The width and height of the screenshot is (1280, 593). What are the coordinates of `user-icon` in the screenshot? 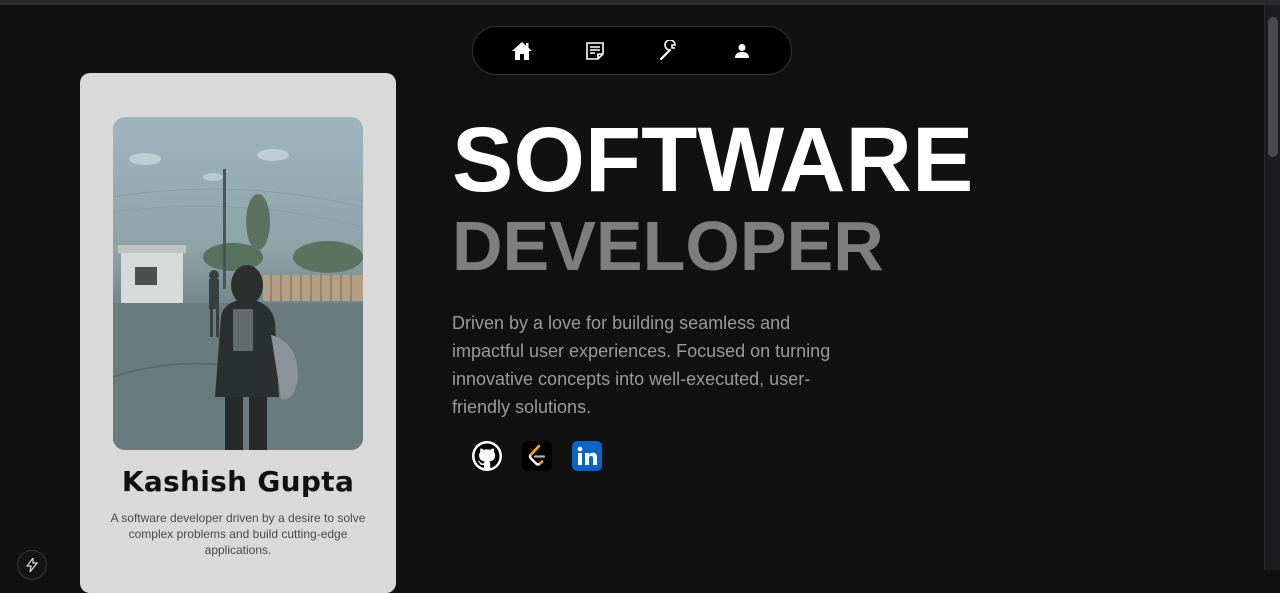 It's located at (742, 50).